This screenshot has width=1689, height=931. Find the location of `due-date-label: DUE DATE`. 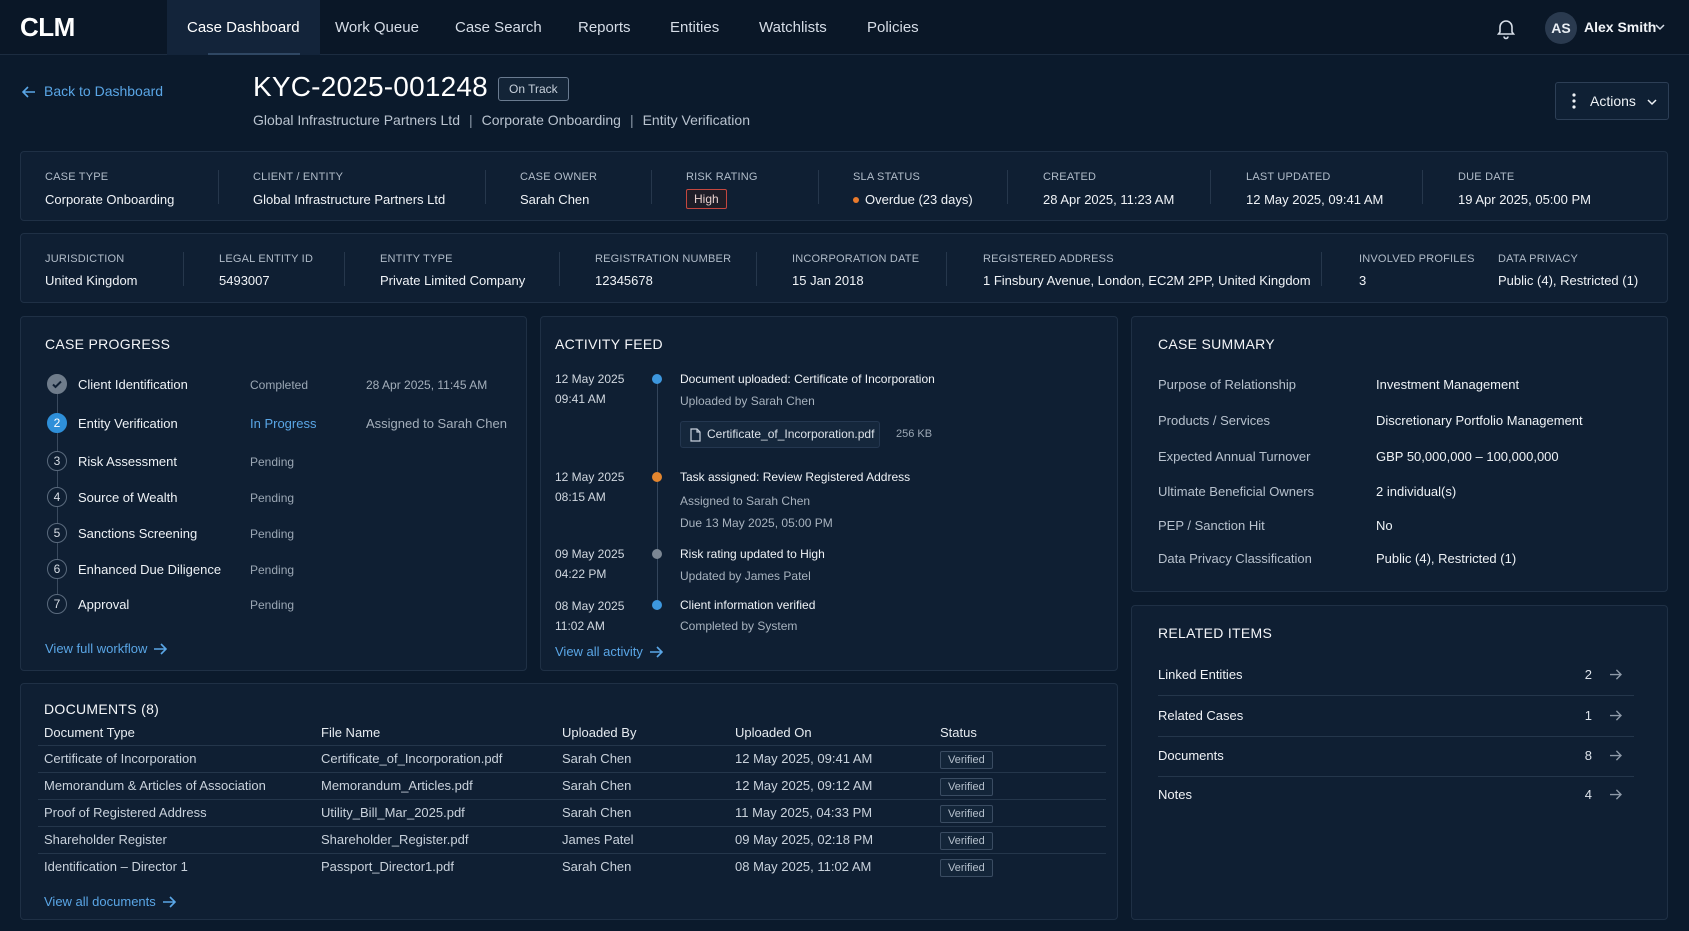

due-date-label: DUE DATE is located at coordinates (1486, 177).